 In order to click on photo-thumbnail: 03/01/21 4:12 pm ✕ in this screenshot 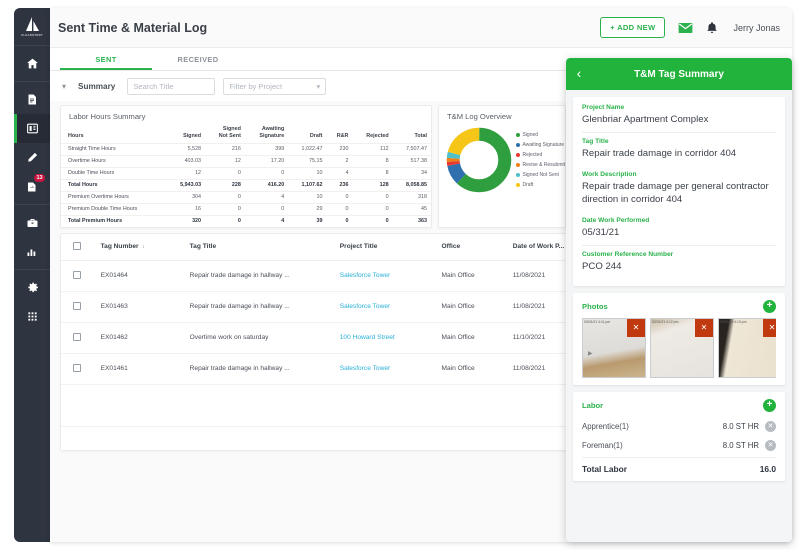, I will do `click(682, 347)`.